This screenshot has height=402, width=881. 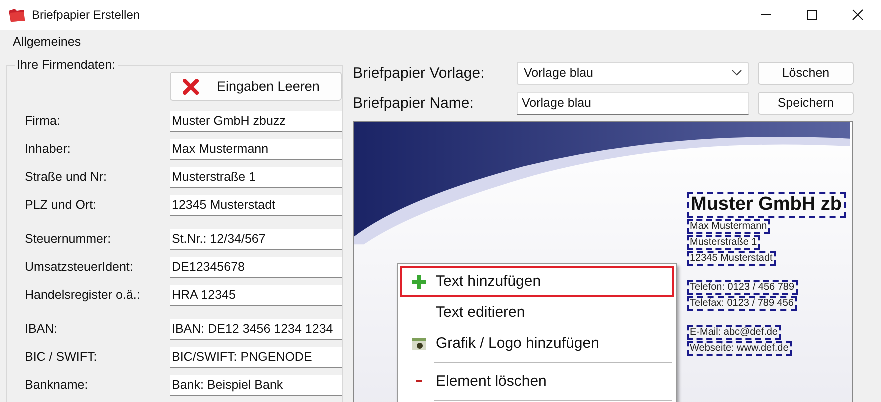 I want to click on minus-icon, so click(x=419, y=381).